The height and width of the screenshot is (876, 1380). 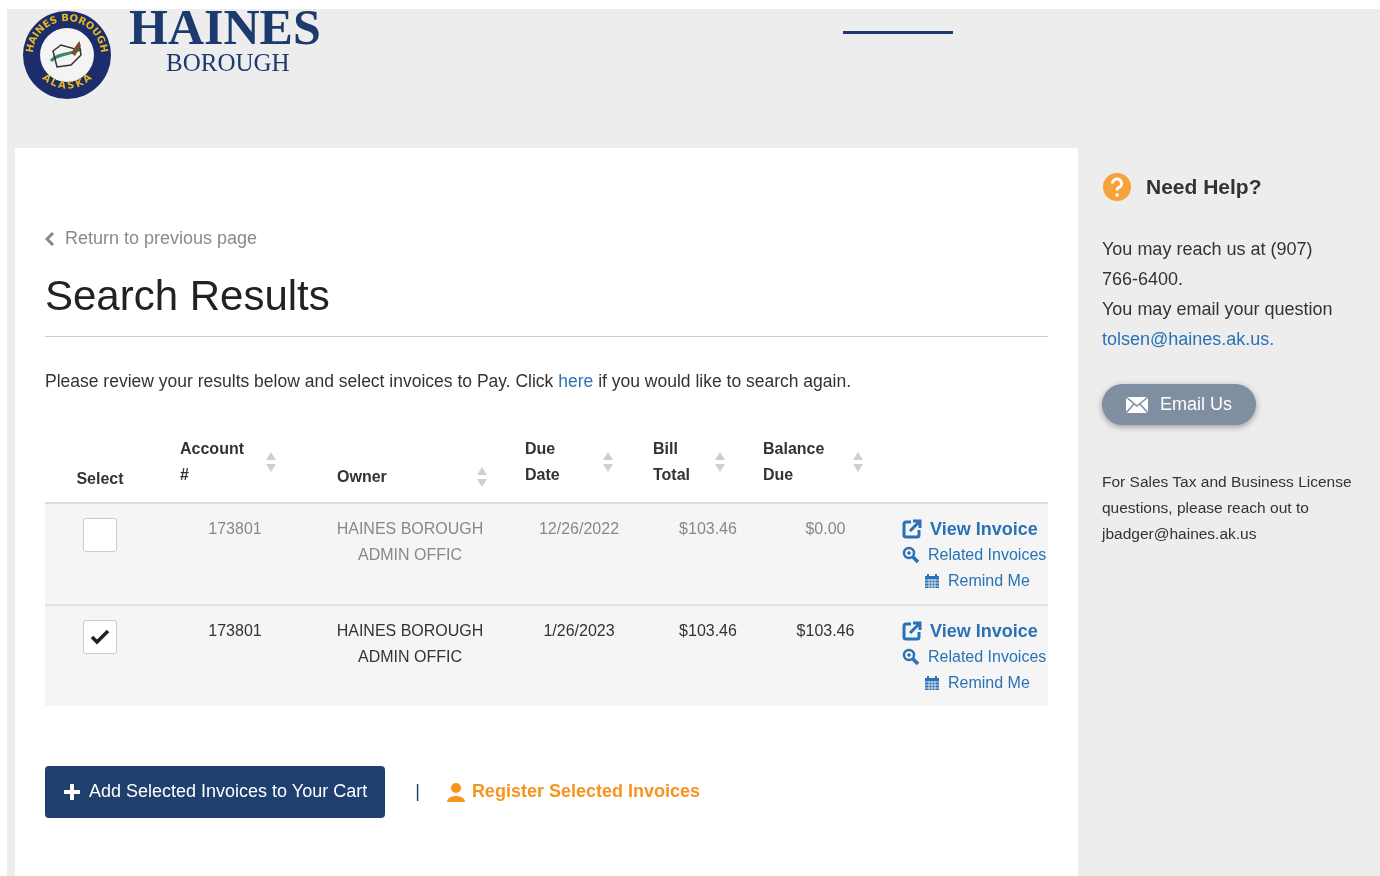 I want to click on sales-tax-text: For Sales Tax and Business License questions, please reach out to jbadger@haines.ak.us, so click(x=1227, y=508).